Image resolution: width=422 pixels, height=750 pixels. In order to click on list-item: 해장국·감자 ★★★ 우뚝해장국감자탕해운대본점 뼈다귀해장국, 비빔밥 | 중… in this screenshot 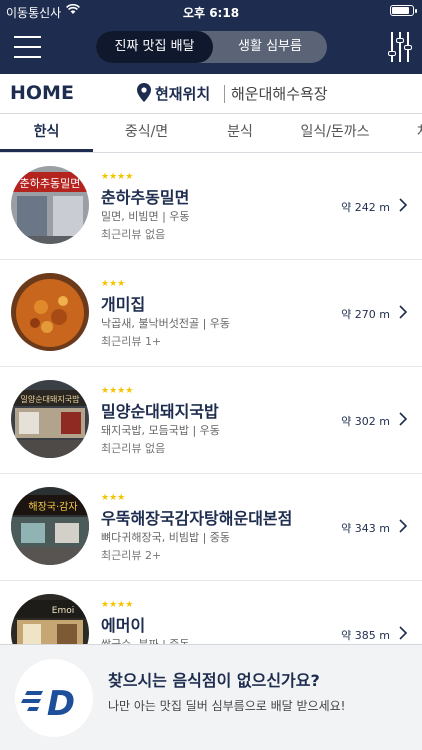, I will do `click(211, 527)`.